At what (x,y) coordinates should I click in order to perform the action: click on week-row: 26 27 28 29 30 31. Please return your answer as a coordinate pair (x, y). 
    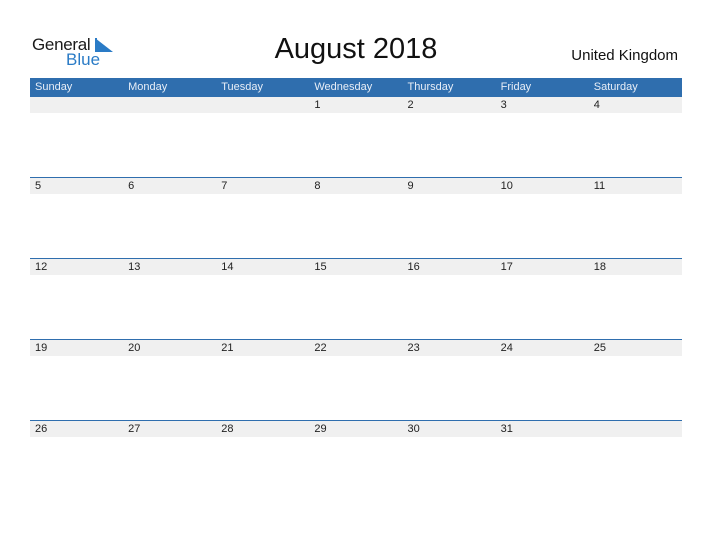
    Looking at the image, I should click on (356, 460).